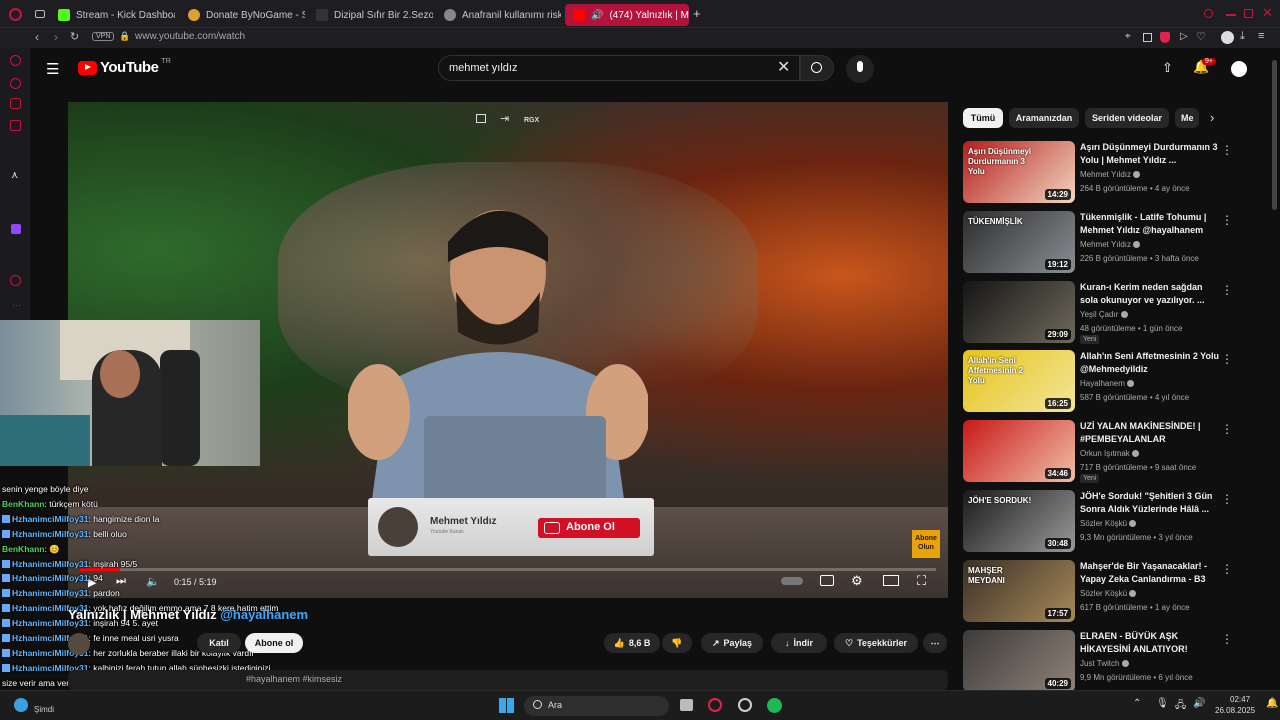 This screenshot has height=720, width=1280. Describe the element at coordinates (774, 705) in the screenshot. I see `spotify-icon` at that location.